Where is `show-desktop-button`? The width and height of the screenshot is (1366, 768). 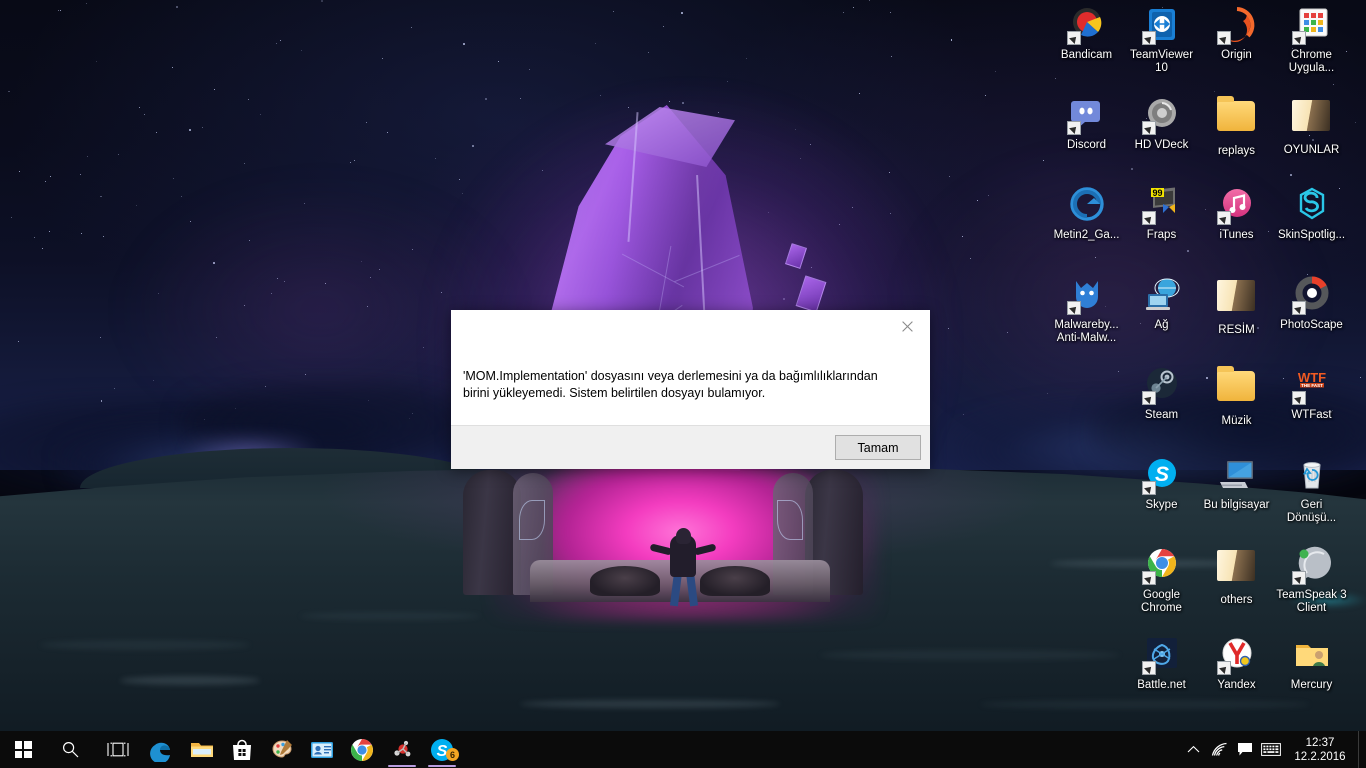
show-desktop-button is located at coordinates (1362, 749).